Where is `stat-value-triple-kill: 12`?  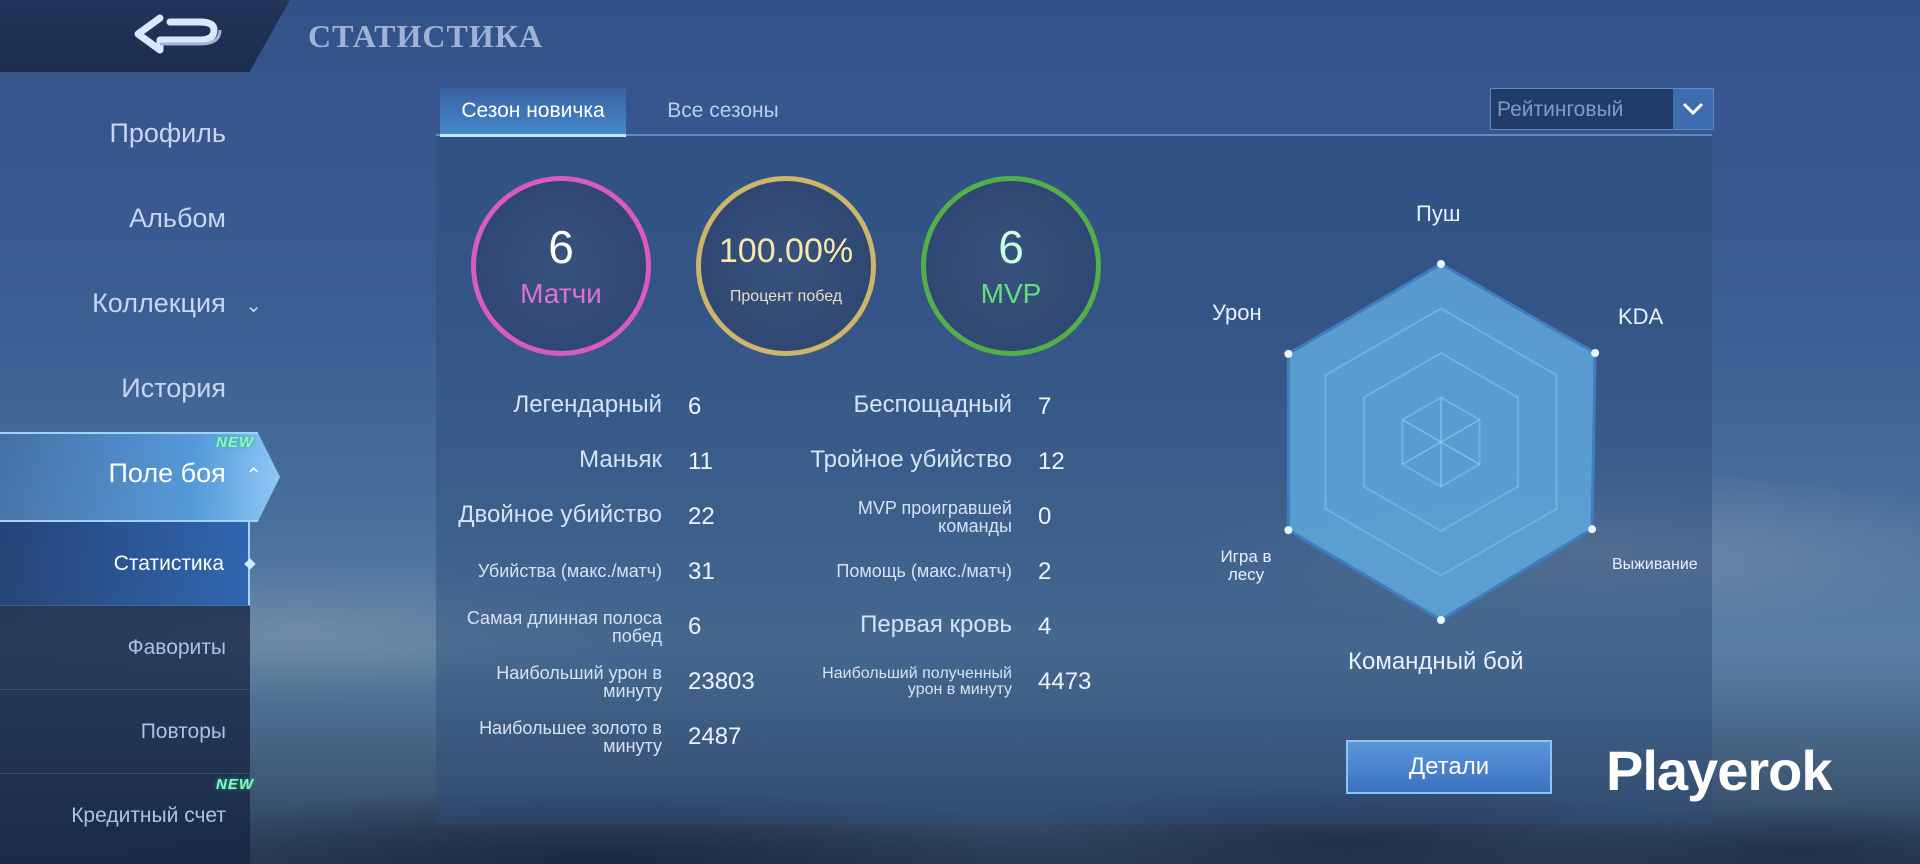 stat-value-triple-kill: 12 is located at coordinates (1051, 461).